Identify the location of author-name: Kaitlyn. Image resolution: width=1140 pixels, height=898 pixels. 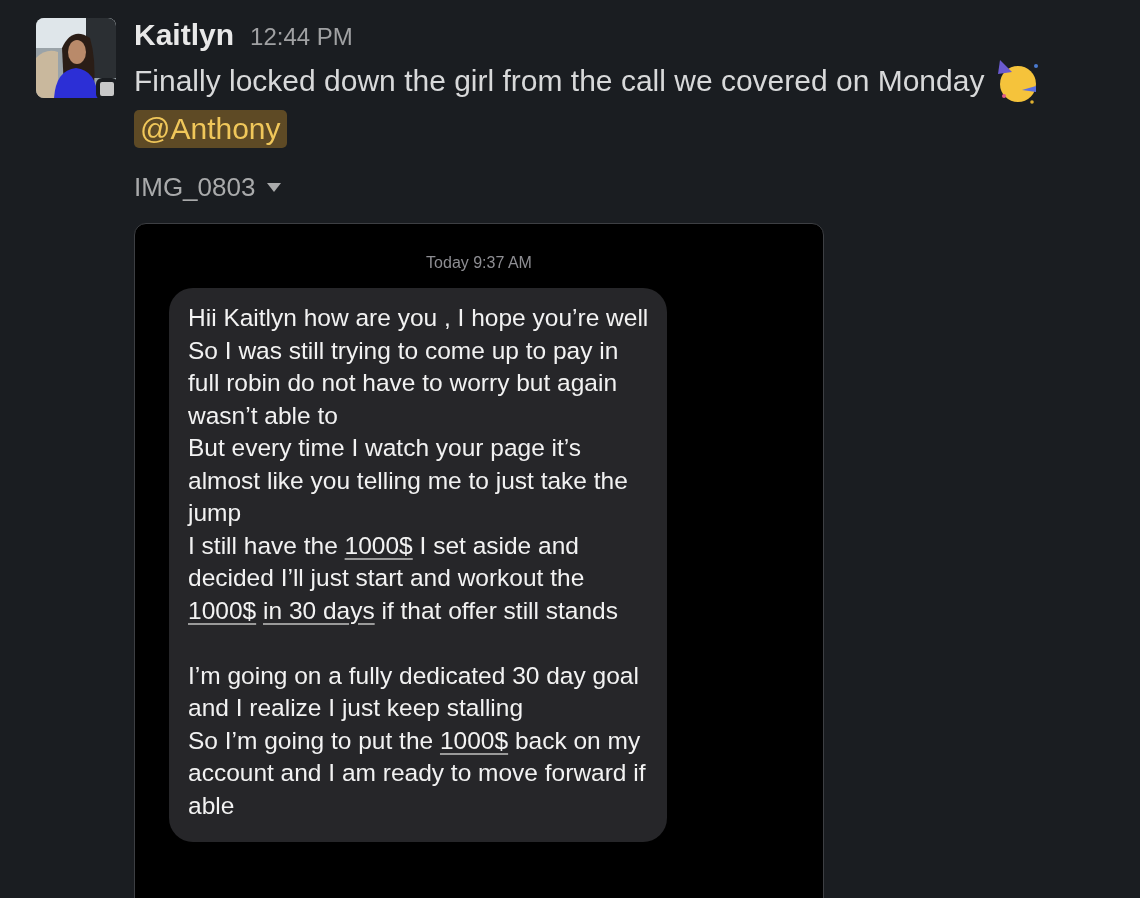
(184, 35).